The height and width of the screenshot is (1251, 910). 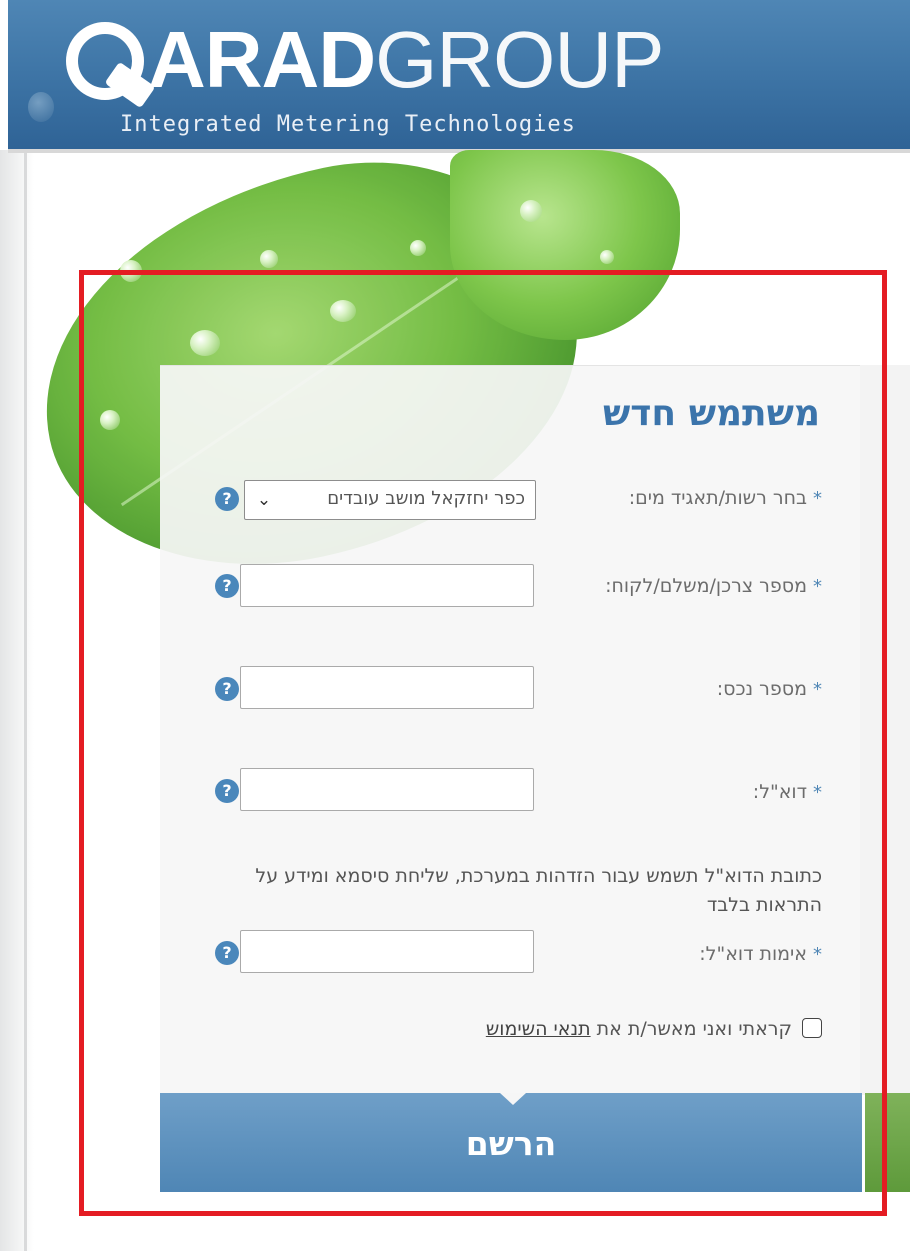 I want to click on brand-logo: ARADGROUP, so click(x=406, y=60).